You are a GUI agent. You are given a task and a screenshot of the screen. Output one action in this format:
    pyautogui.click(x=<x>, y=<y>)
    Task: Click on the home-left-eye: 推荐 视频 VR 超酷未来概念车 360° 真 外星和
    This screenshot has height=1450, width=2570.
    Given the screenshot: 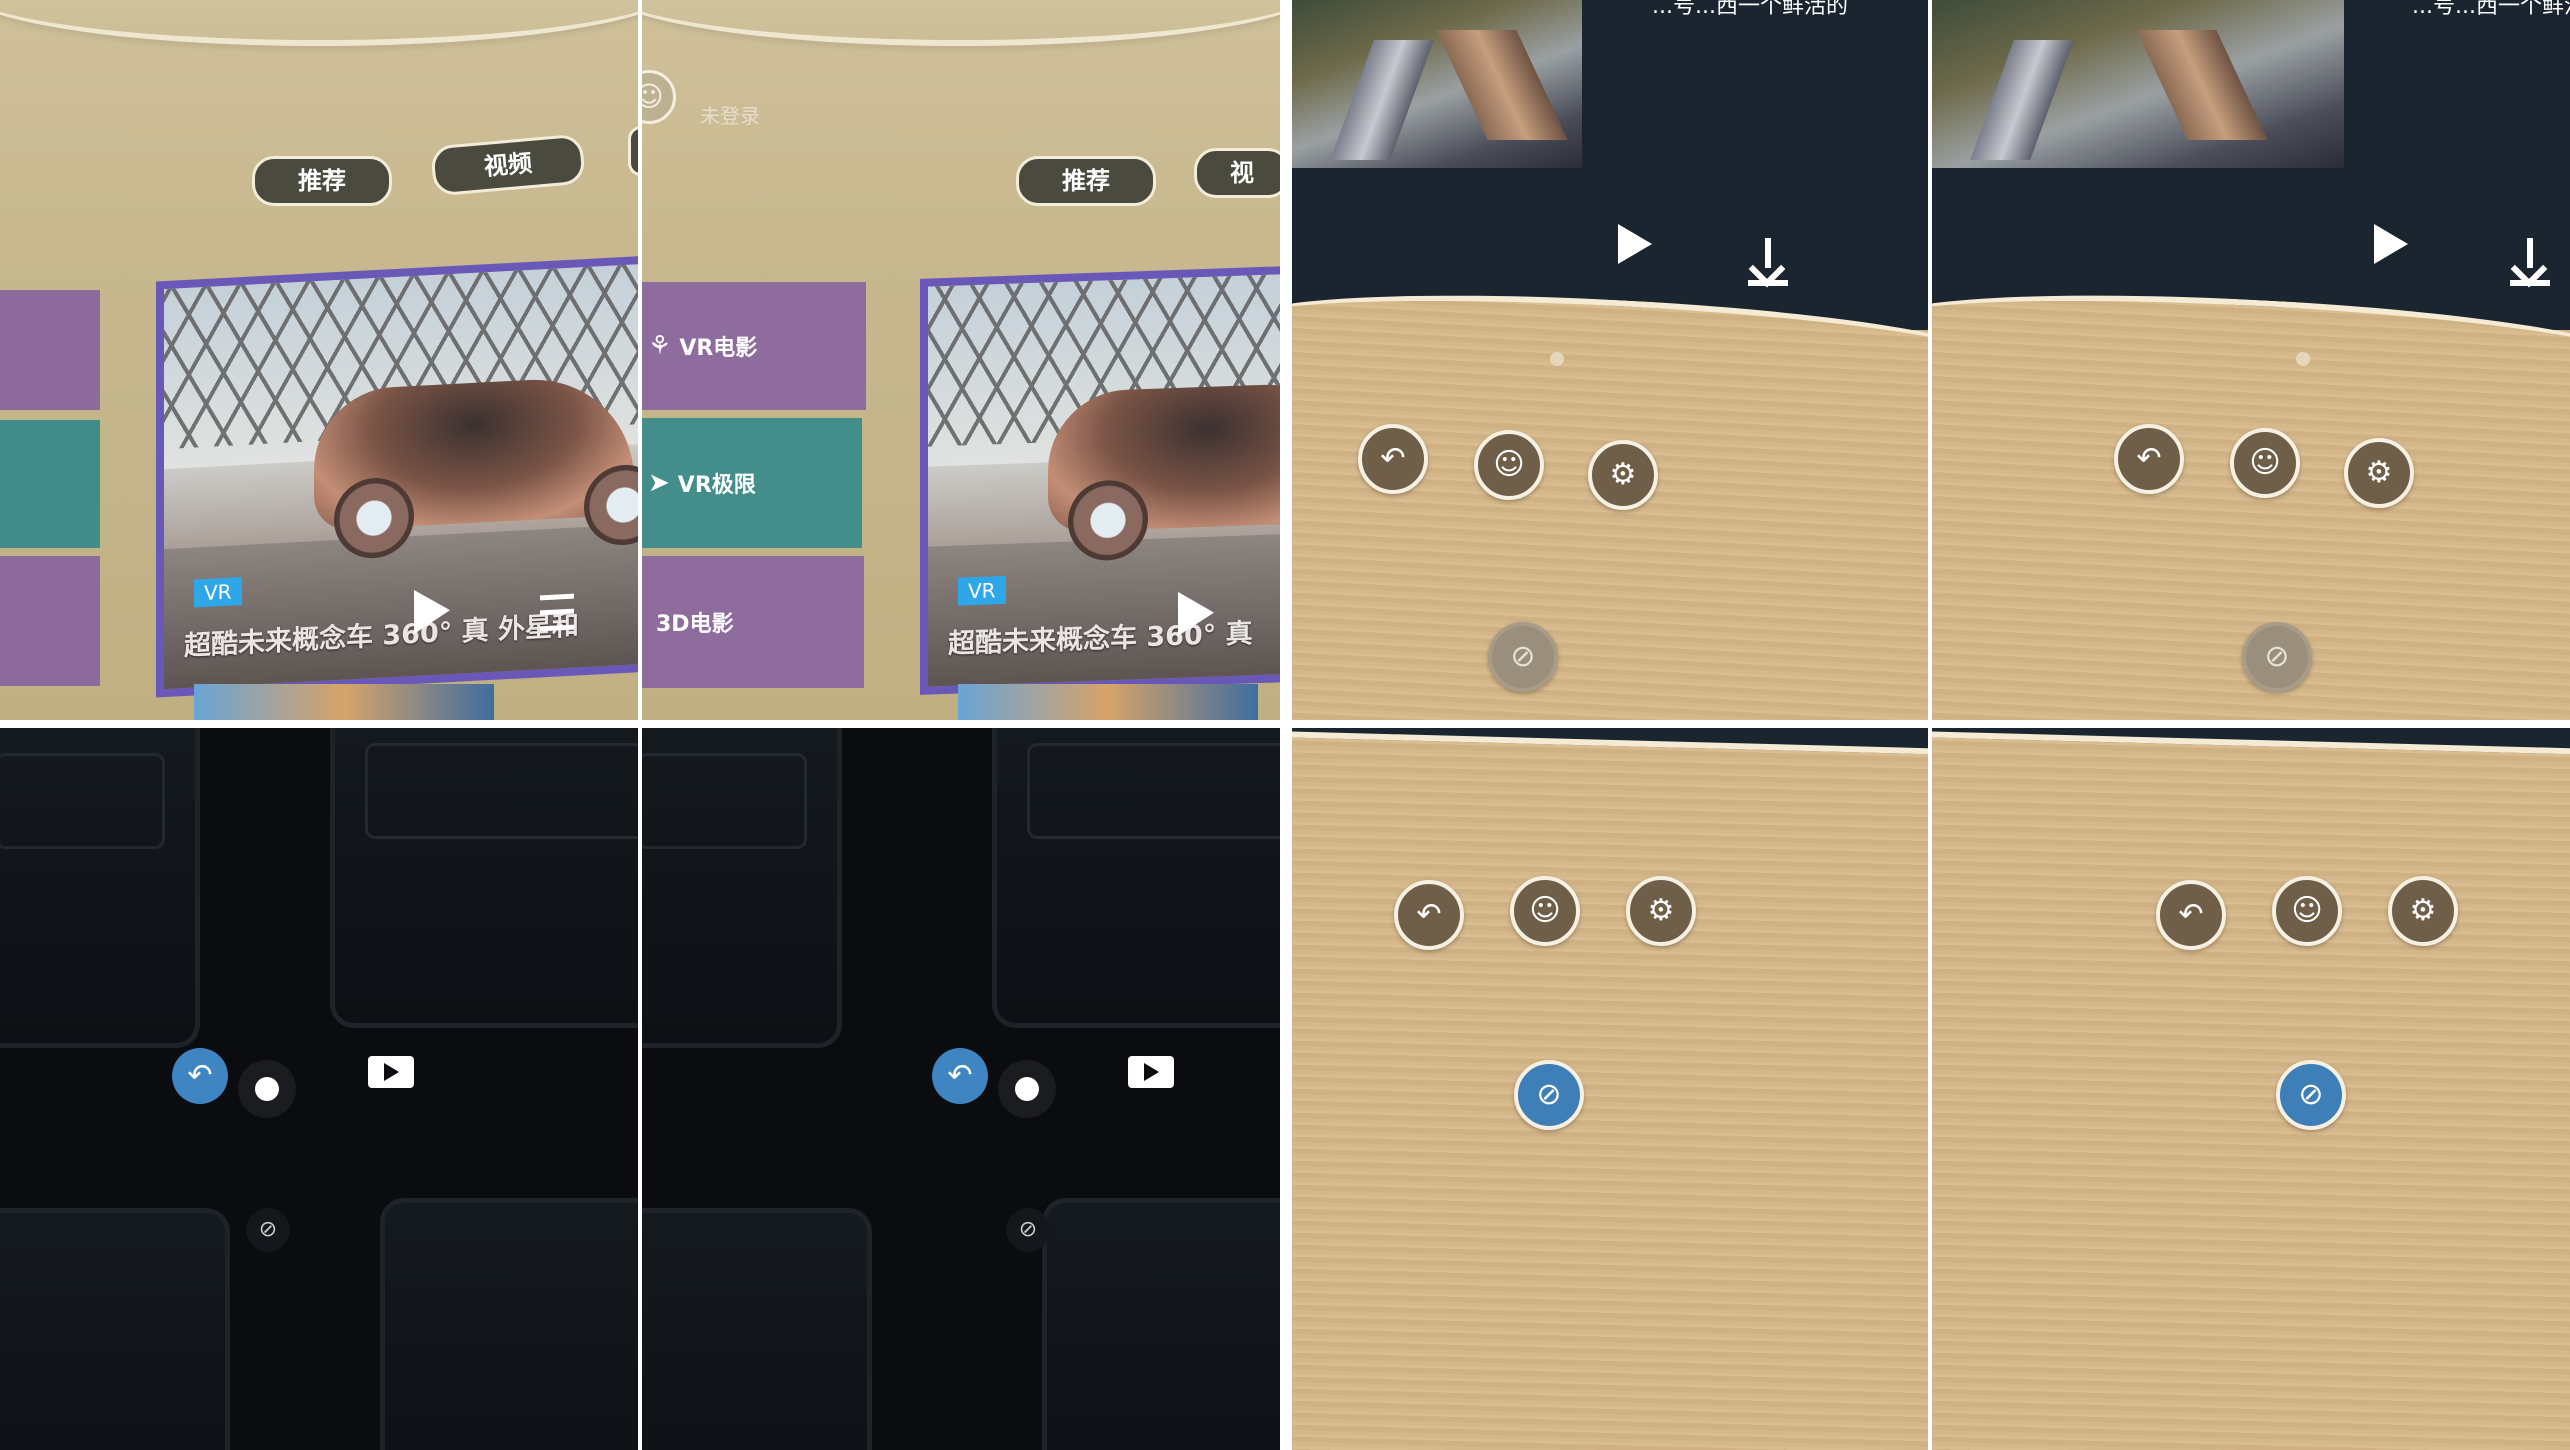 What is the action you would take?
    pyautogui.click(x=319, y=360)
    